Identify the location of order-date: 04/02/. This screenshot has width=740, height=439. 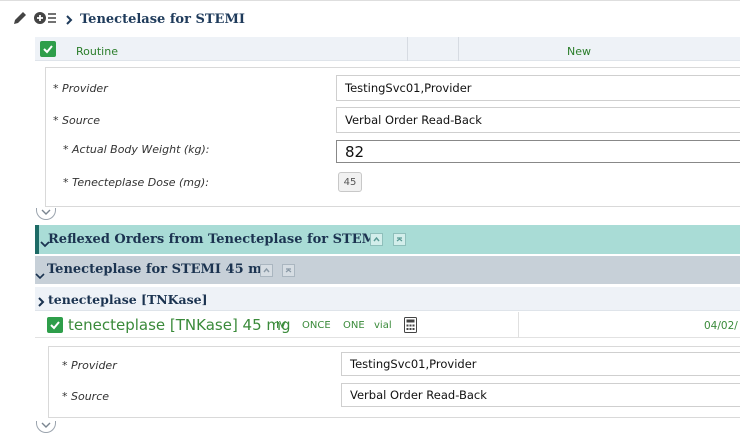
(721, 326).